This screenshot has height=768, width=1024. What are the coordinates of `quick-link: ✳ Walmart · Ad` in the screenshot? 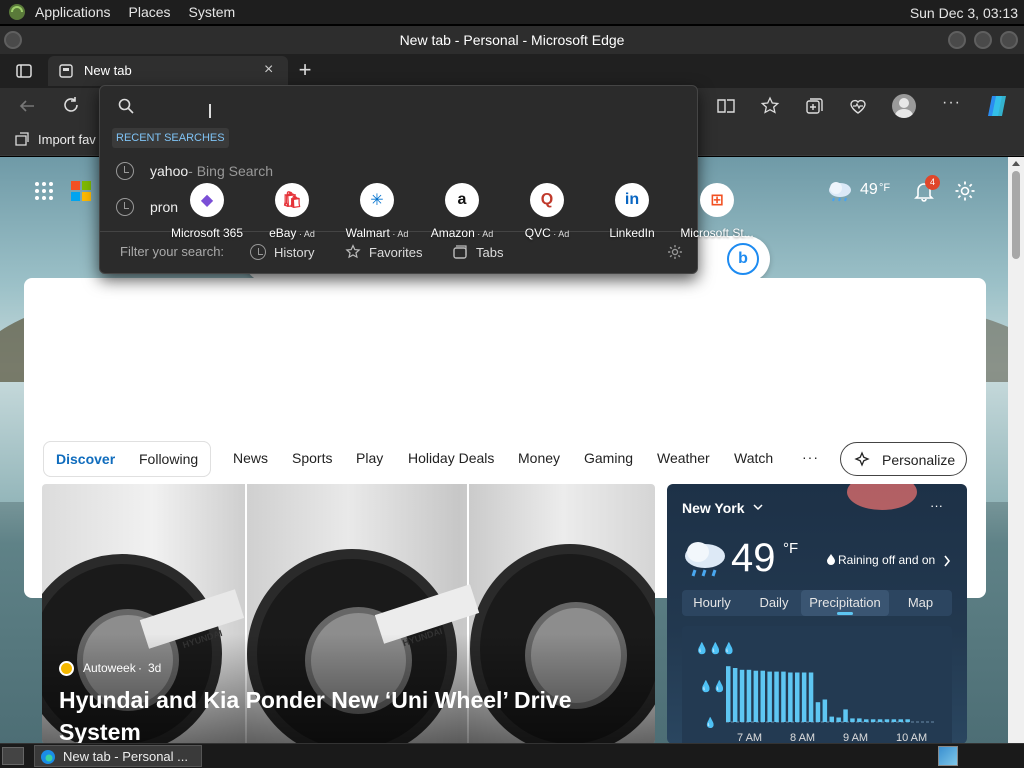 It's located at (377, 211).